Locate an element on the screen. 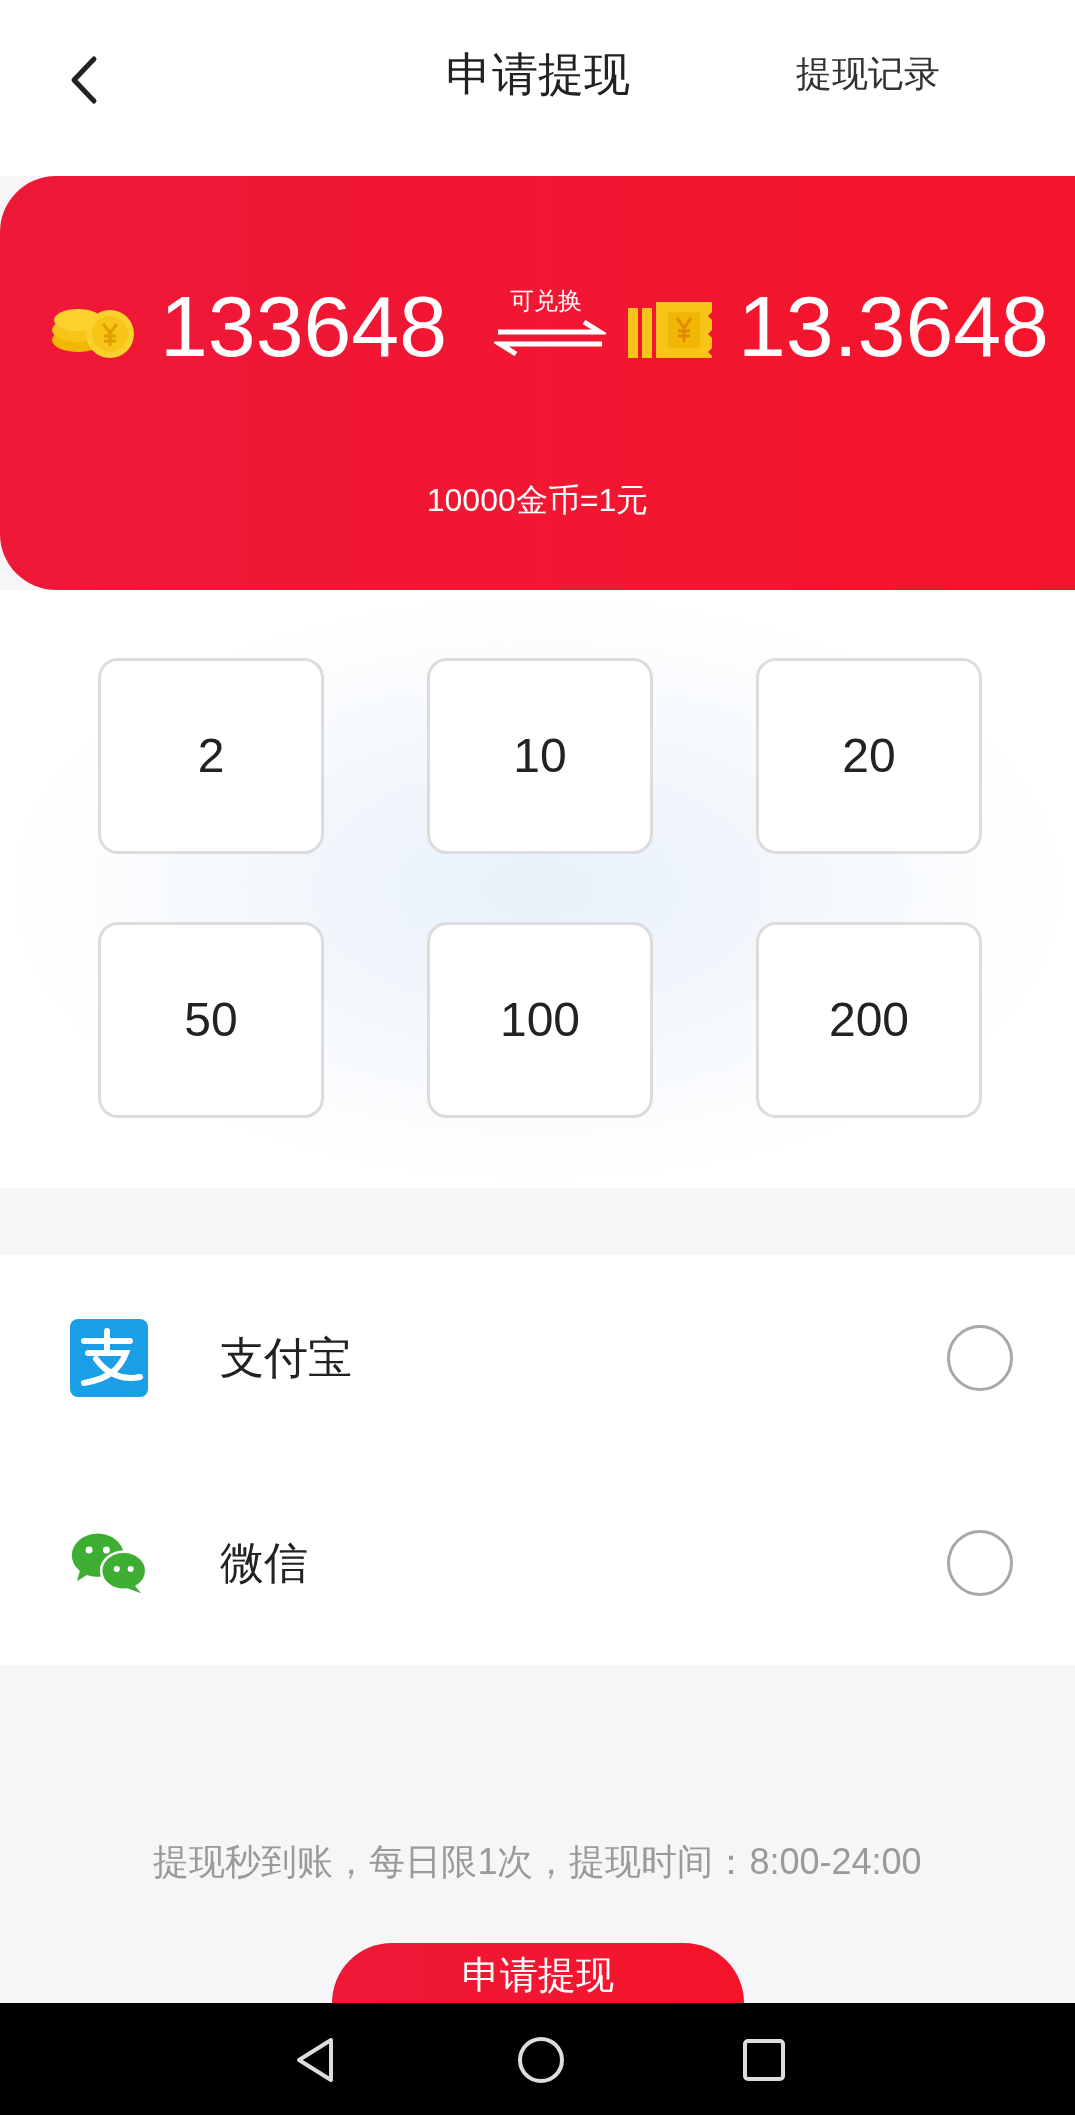  coin-balance: 133648 is located at coordinates (303, 326).